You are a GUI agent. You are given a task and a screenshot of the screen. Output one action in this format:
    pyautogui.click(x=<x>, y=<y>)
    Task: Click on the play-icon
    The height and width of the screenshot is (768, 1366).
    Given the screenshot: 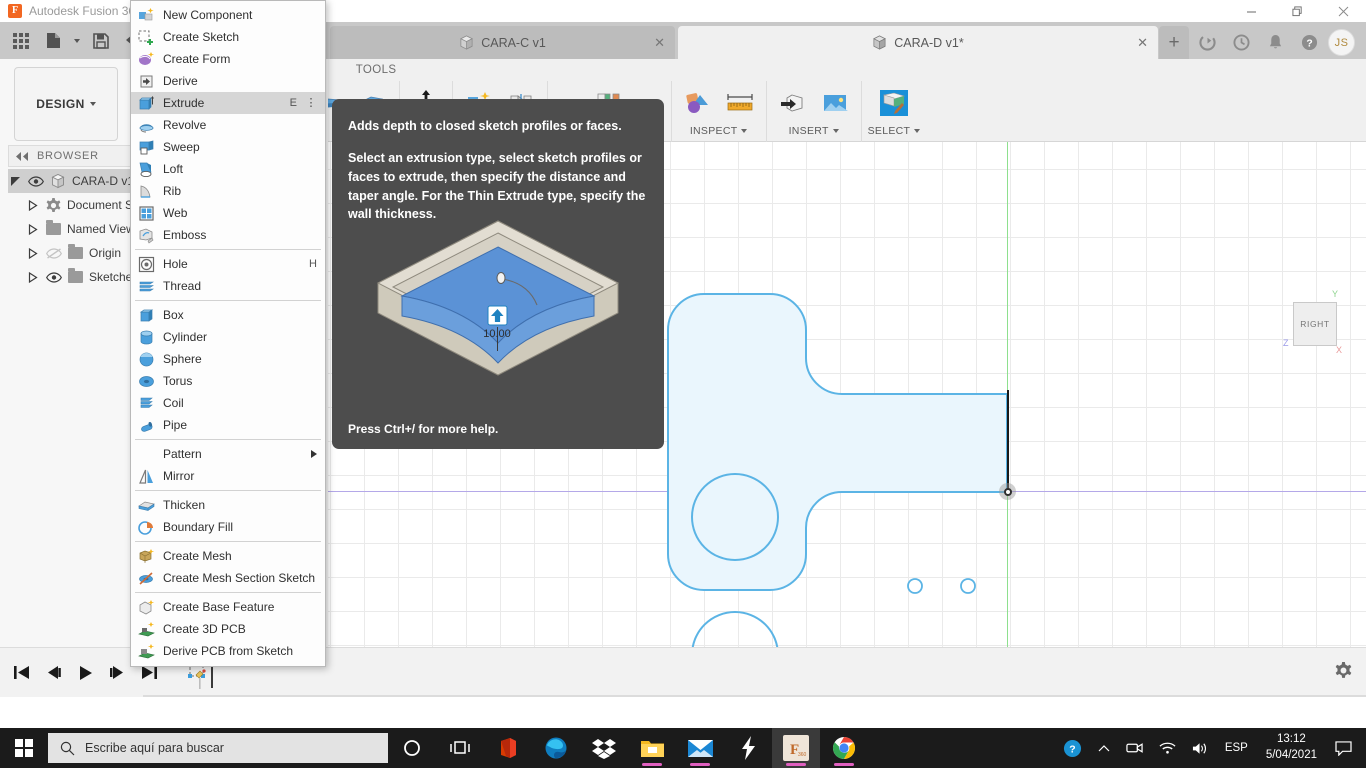 What is the action you would take?
    pyautogui.click(x=85, y=673)
    